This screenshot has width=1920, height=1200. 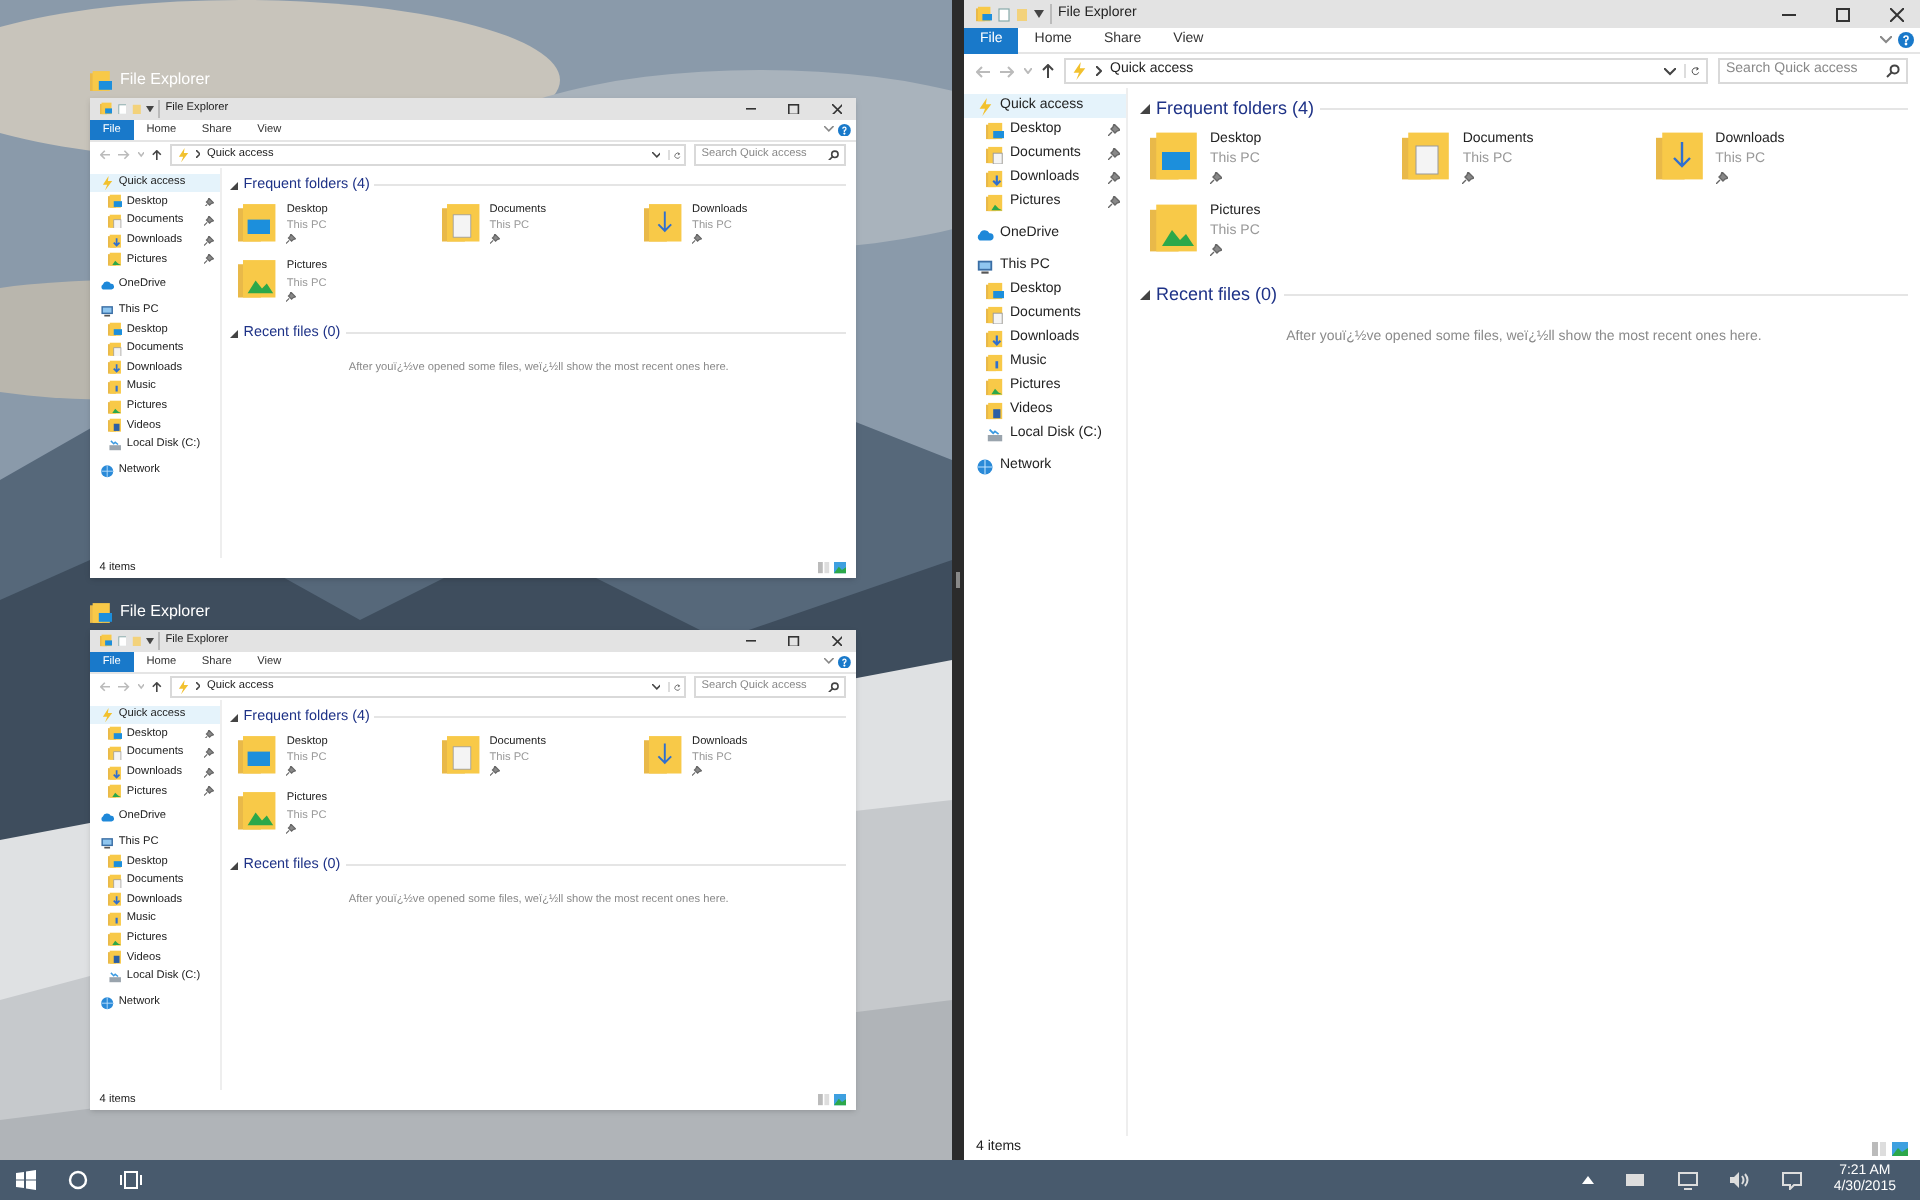 I want to click on battery-icon, so click(x=1635, y=1180).